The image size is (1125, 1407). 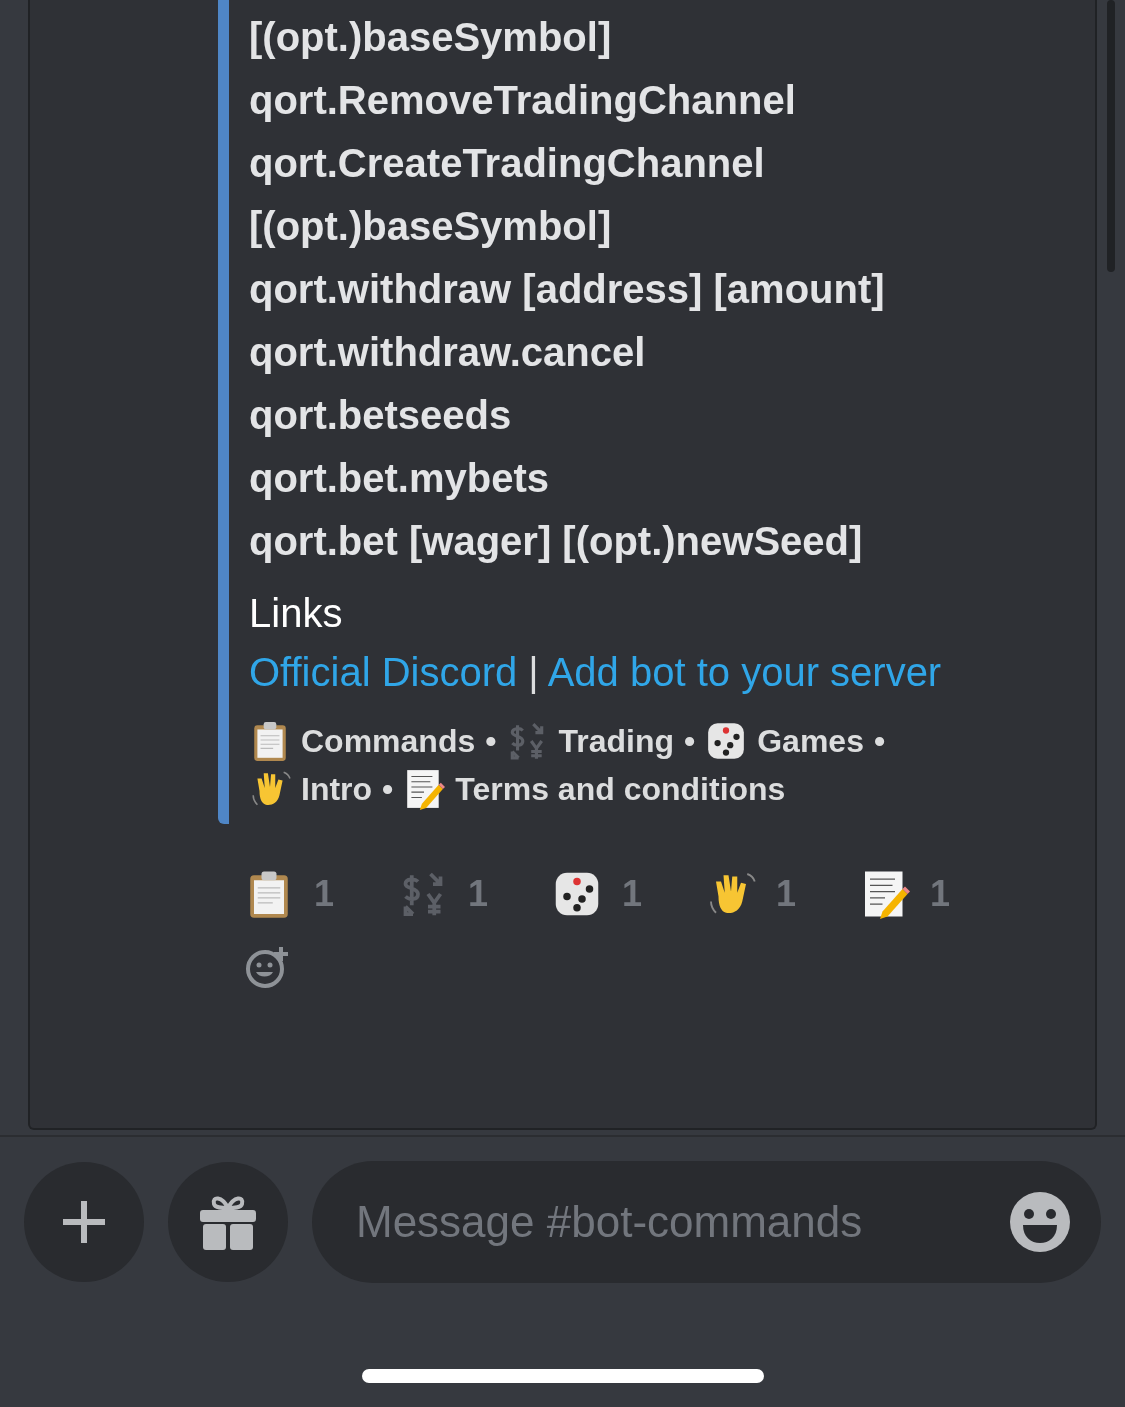 I want to click on message-field: Message #bot-commands, so click(x=682, y=1222).